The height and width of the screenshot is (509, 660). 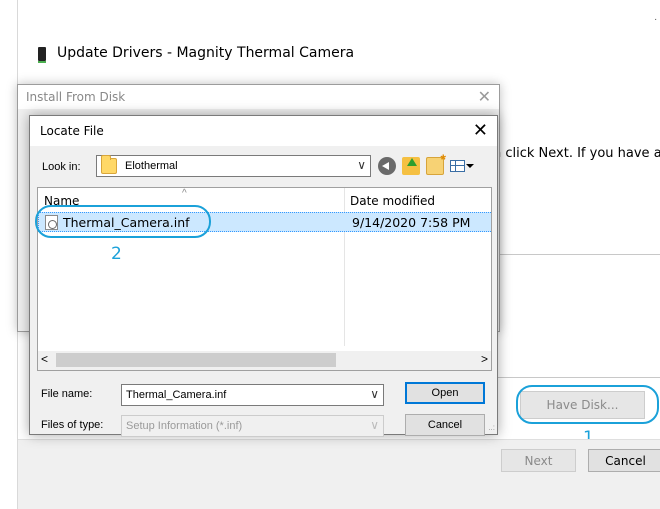 What do you see at coordinates (574, 316) in the screenshot?
I see `driver-model-list` at bounding box center [574, 316].